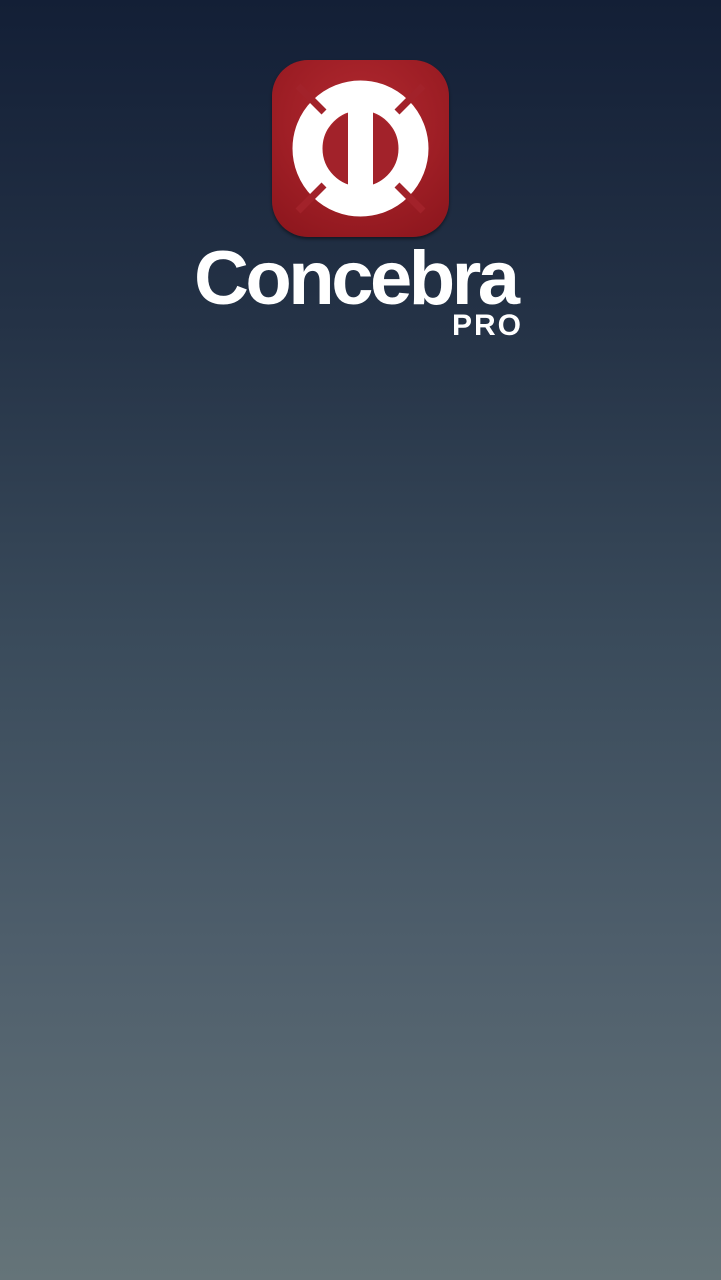 The image size is (721, 1280). What do you see at coordinates (487, 325) in the screenshot?
I see `brand-tier: PRO` at bounding box center [487, 325].